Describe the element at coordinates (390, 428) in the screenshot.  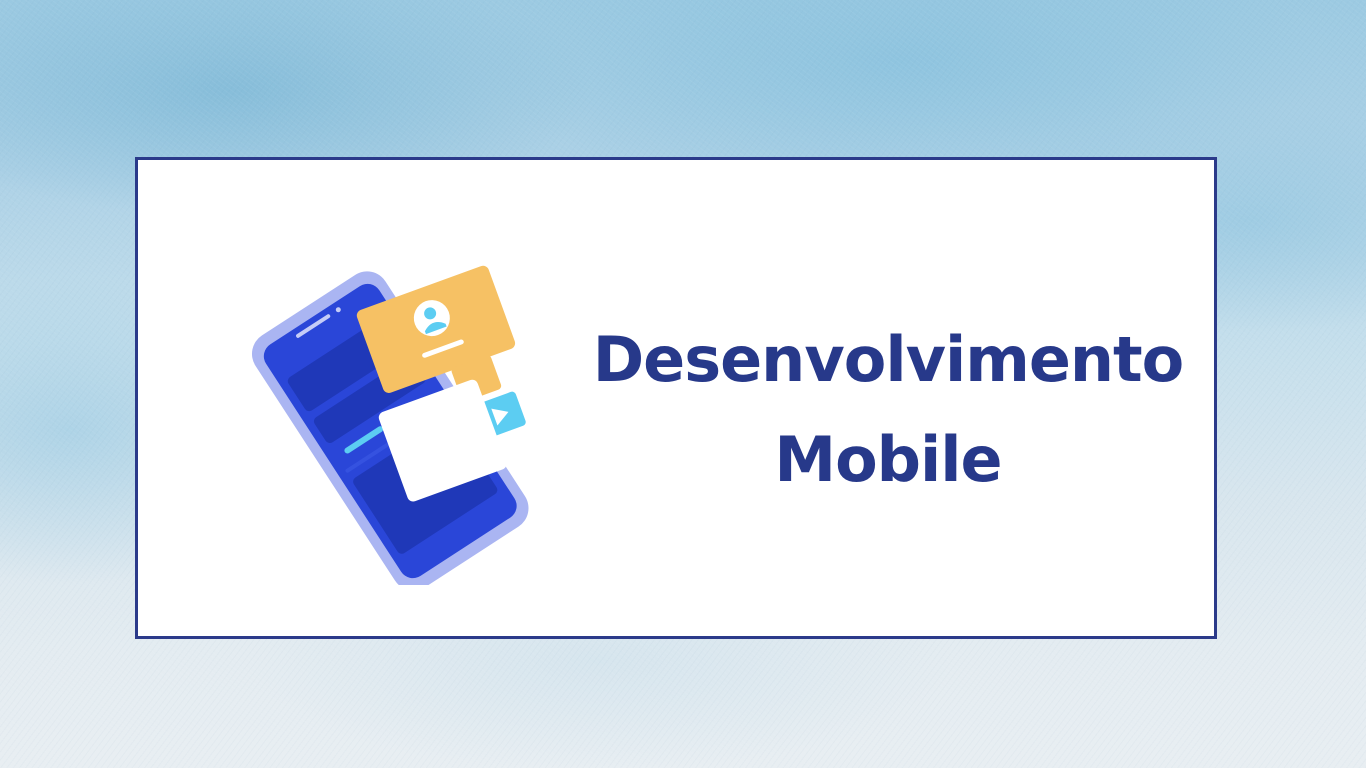
I see `mobile-phone-app-icon` at that location.